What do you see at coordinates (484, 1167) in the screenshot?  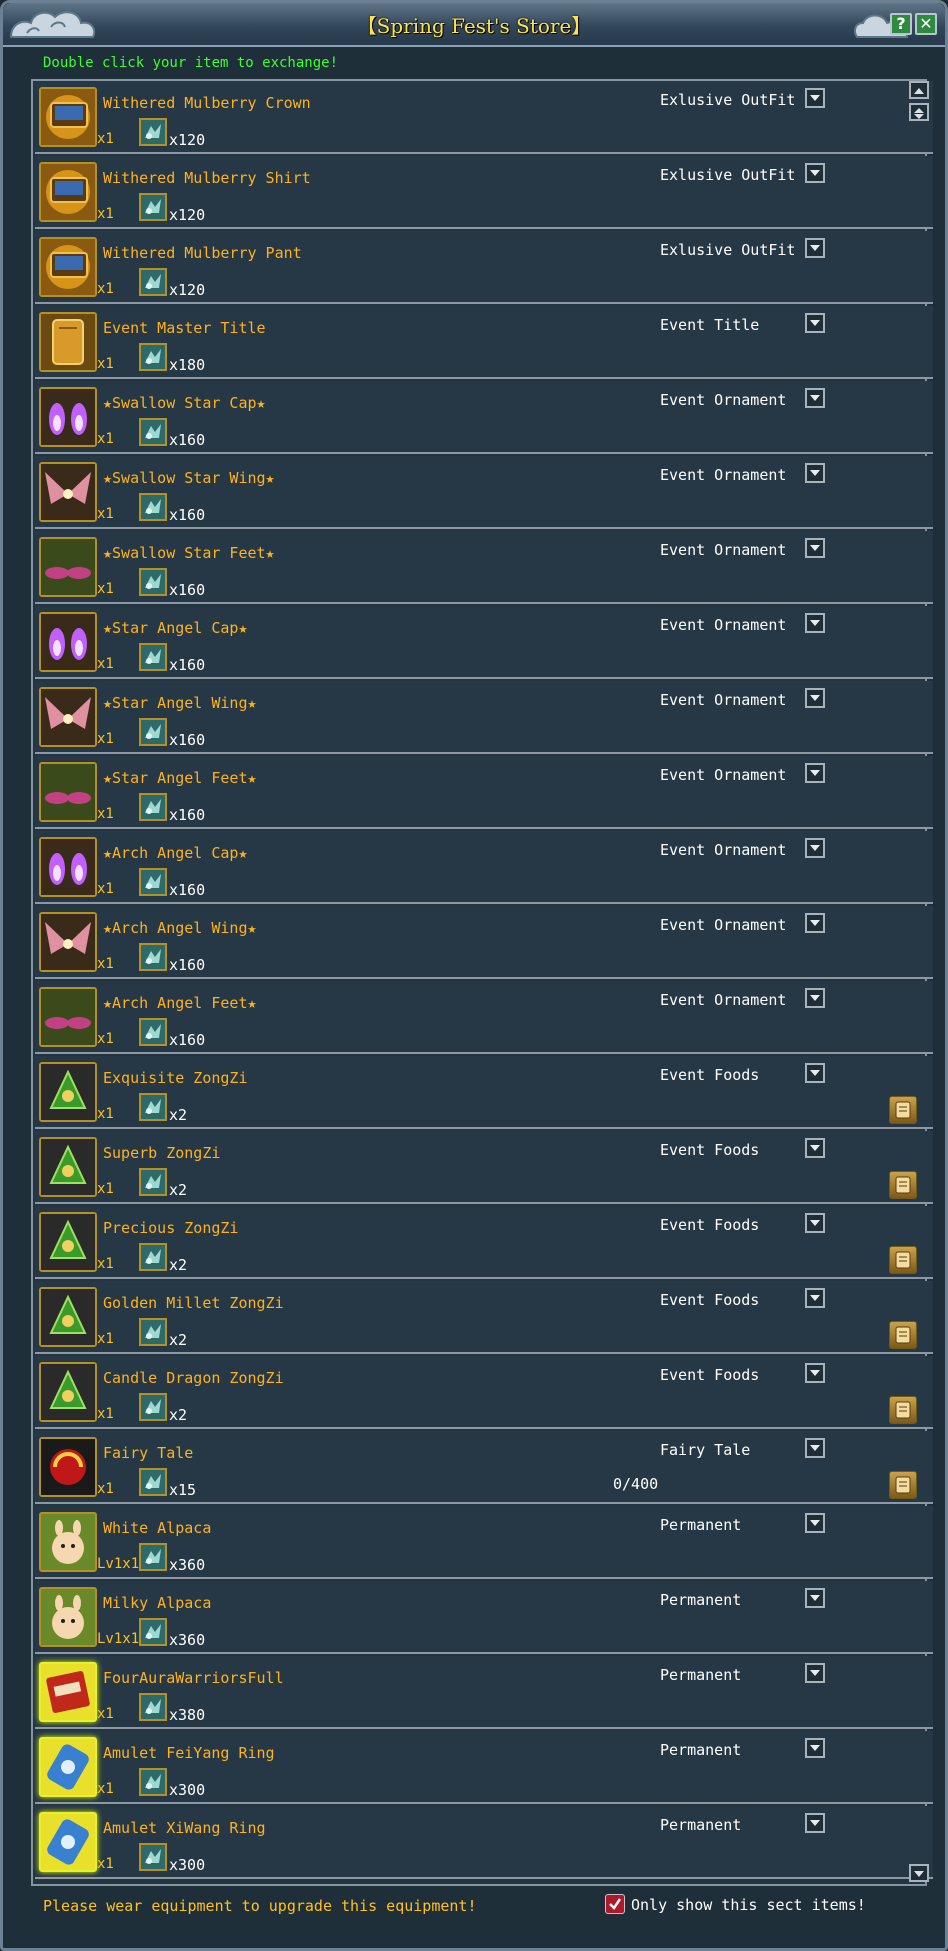 I see `list-item: Superb ZongZi x1 x2 Event Foods` at bounding box center [484, 1167].